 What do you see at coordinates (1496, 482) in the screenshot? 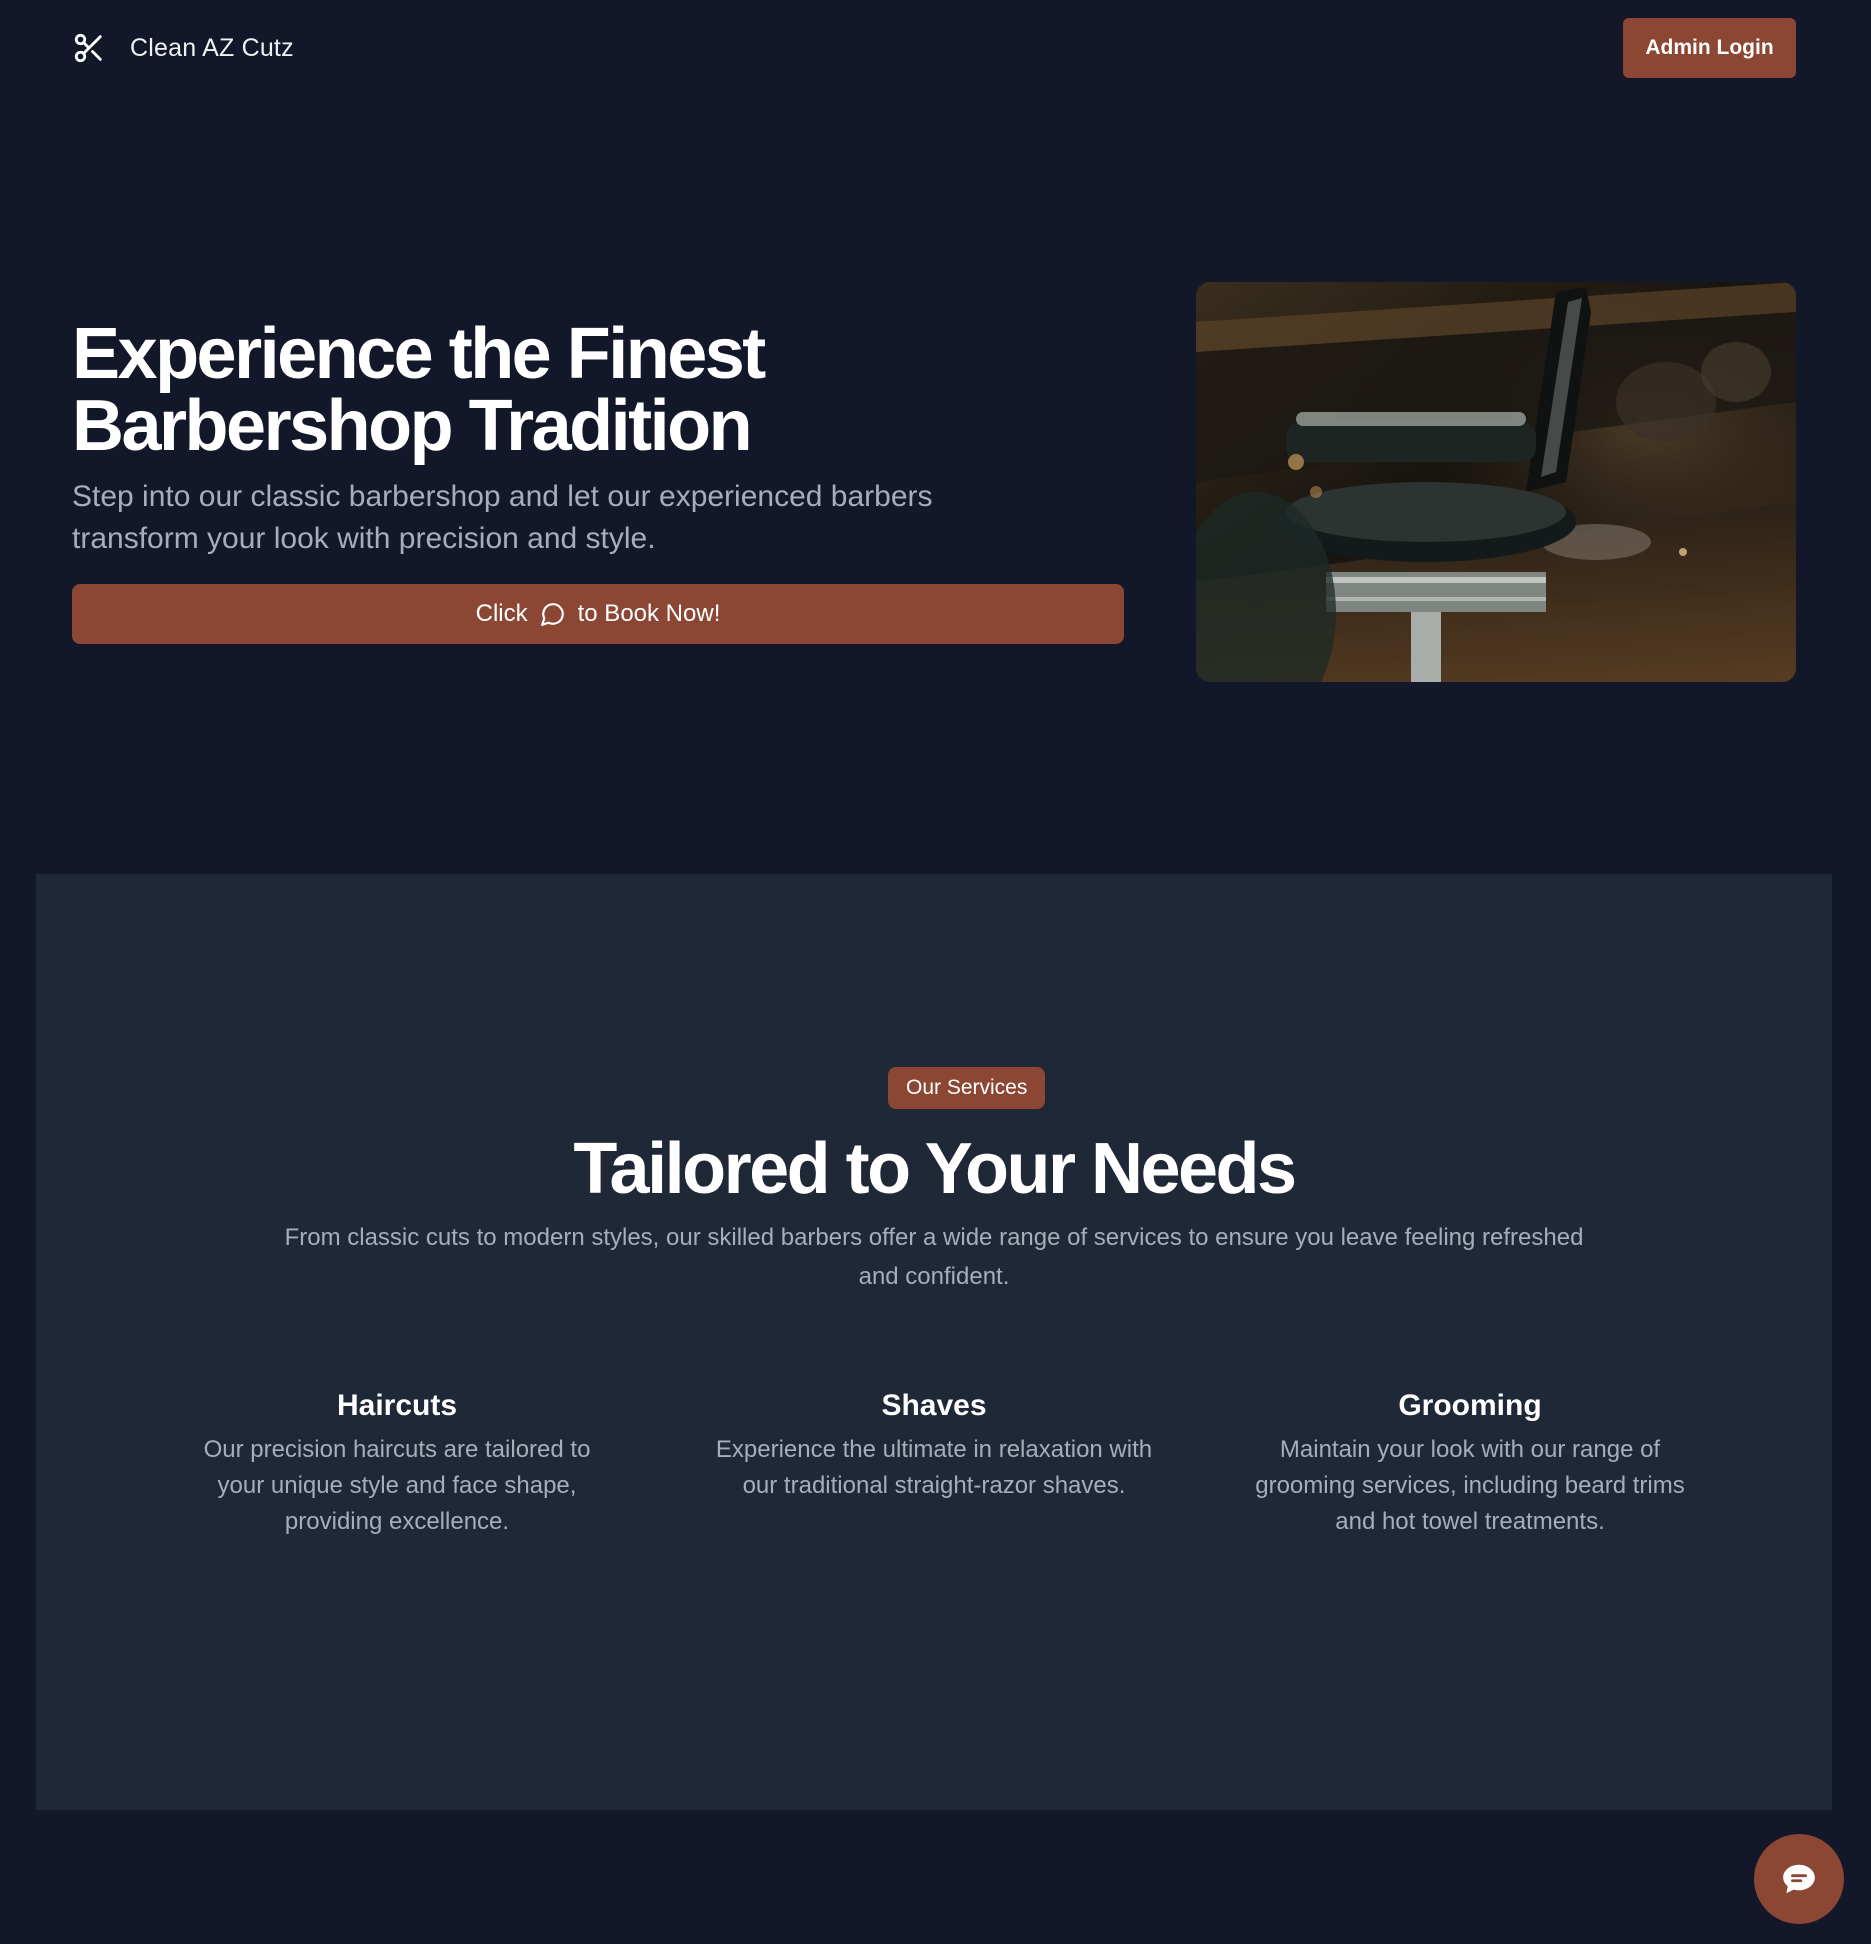
I see `barber-chair-photo` at bounding box center [1496, 482].